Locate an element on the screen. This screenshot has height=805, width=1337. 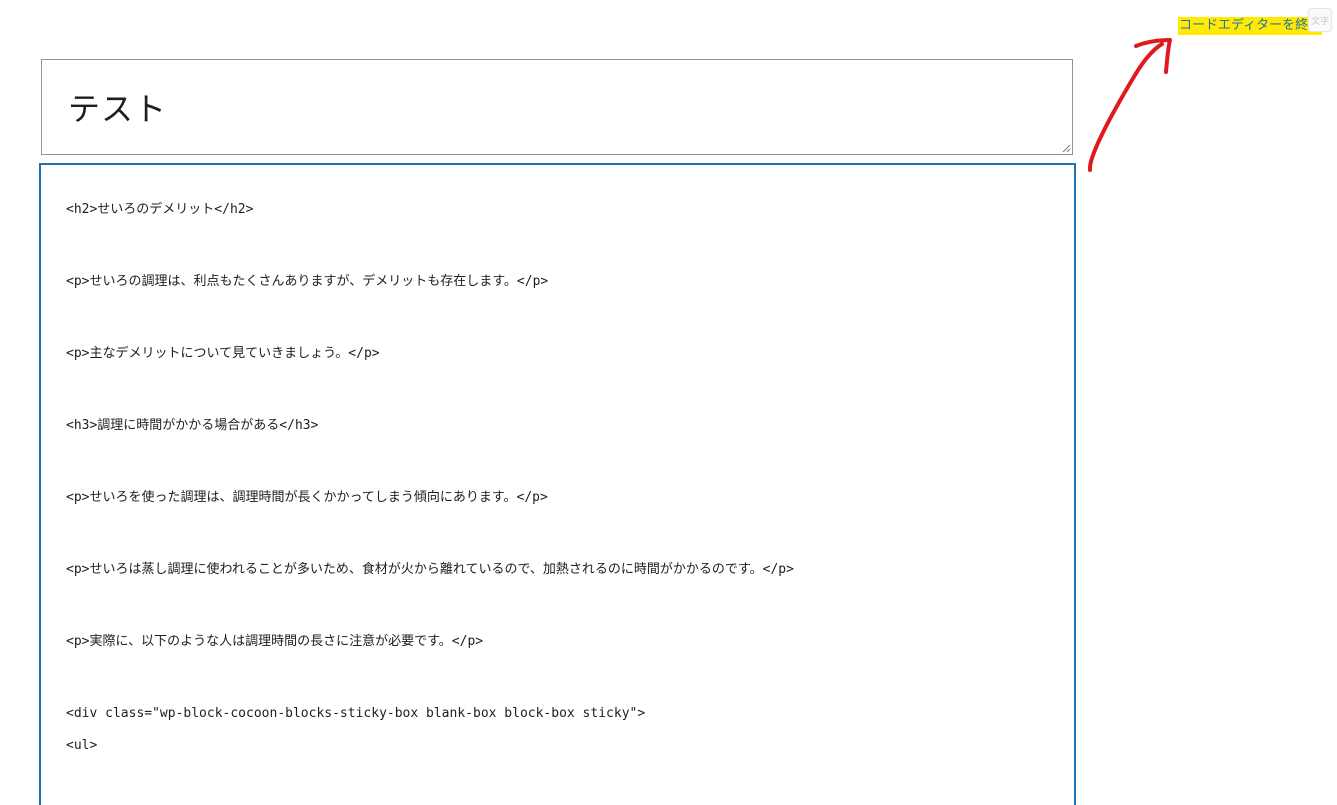
code-line: <h2>せいろのデメリット</h2> is located at coordinates (160, 209).